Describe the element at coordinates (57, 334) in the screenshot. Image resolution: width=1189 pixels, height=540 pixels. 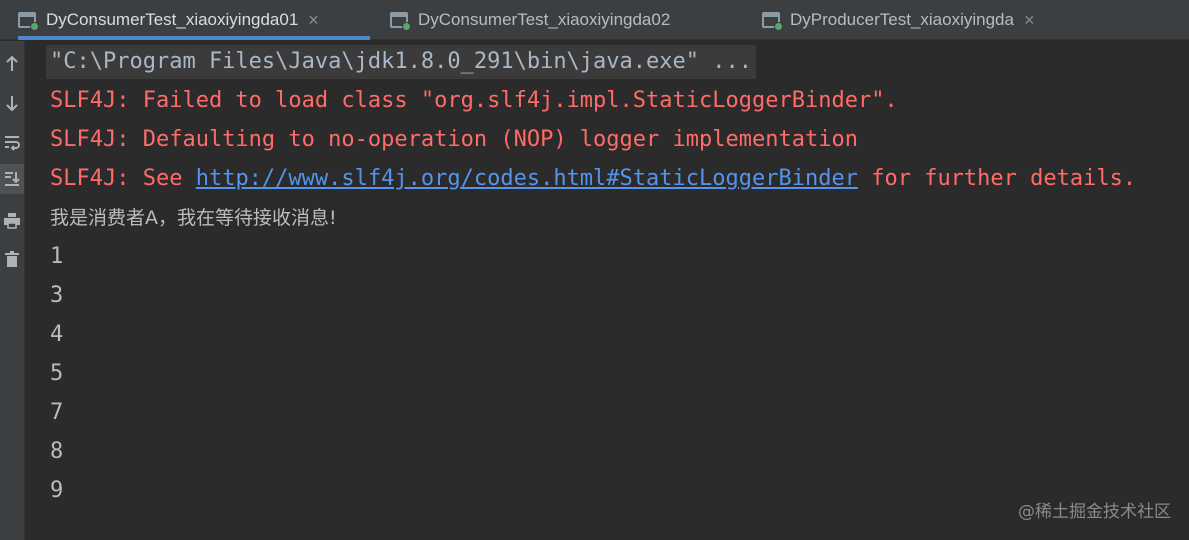
I see `output-number: 4` at that location.